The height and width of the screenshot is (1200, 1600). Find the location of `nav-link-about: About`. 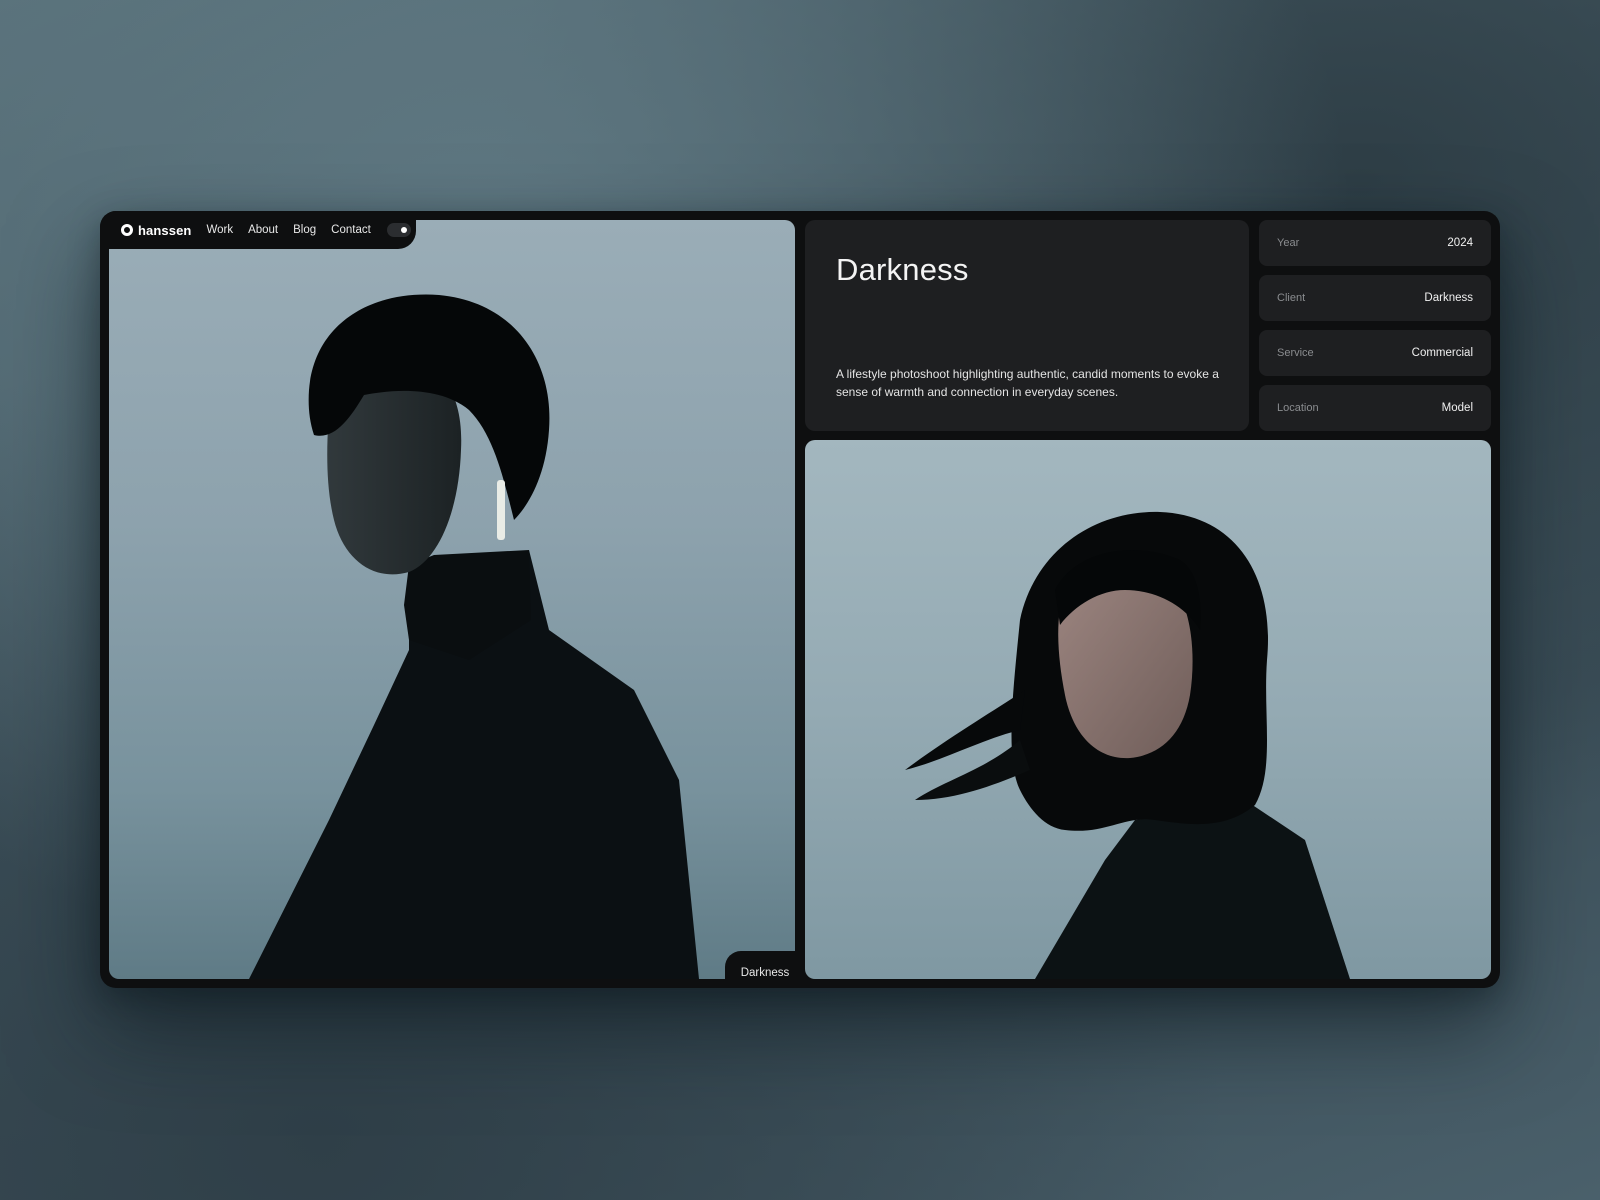

nav-link-about: About is located at coordinates (263, 230).